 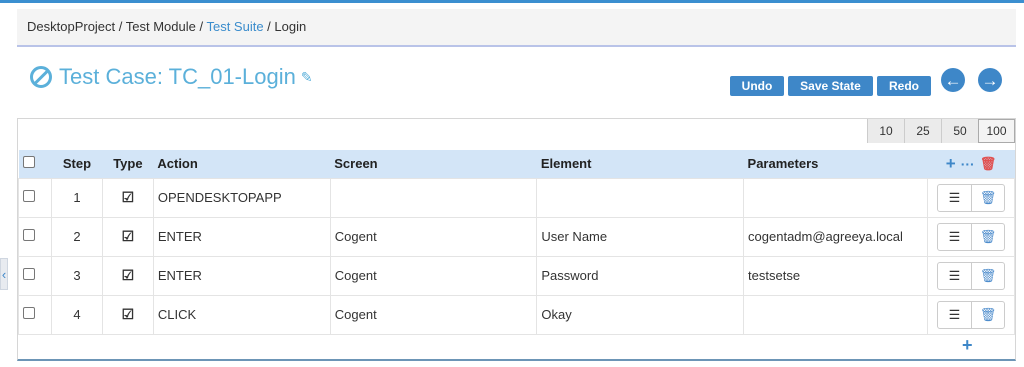 I want to click on element-cell: Password, so click(x=640, y=275).